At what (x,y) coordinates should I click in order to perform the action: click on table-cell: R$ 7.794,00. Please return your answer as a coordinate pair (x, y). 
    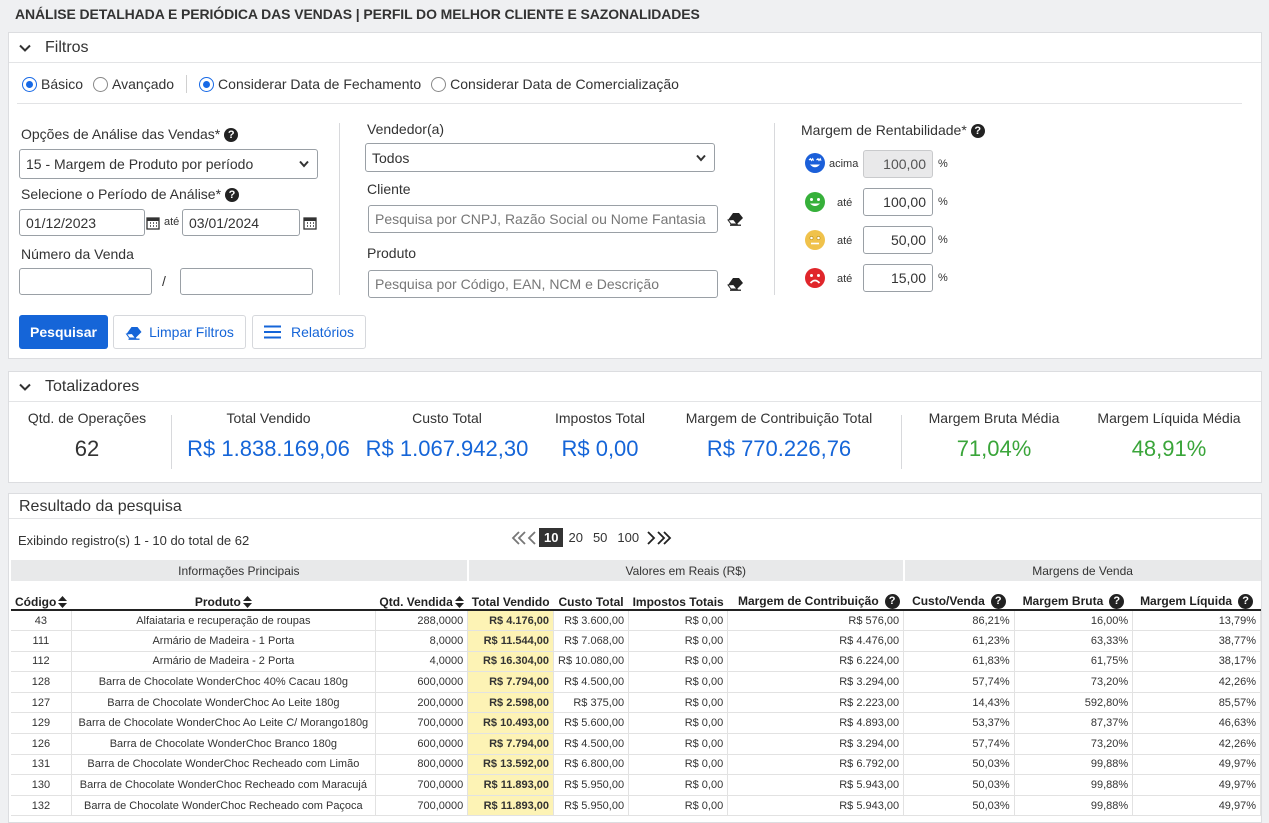
    Looking at the image, I should click on (511, 682).